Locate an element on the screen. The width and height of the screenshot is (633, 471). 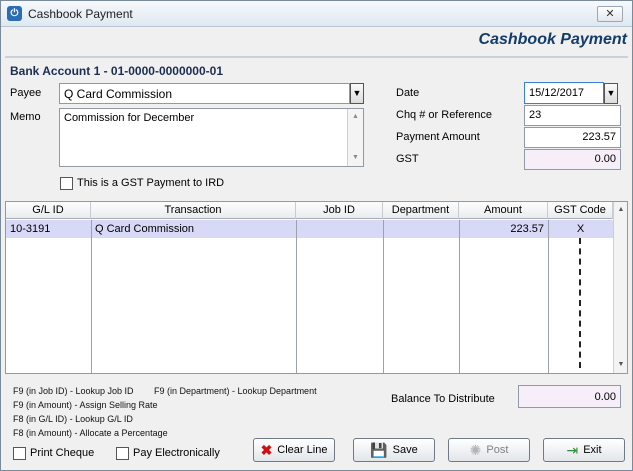
gst-ird-label: This is a GST Payment to IRD is located at coordinates (151, 183).